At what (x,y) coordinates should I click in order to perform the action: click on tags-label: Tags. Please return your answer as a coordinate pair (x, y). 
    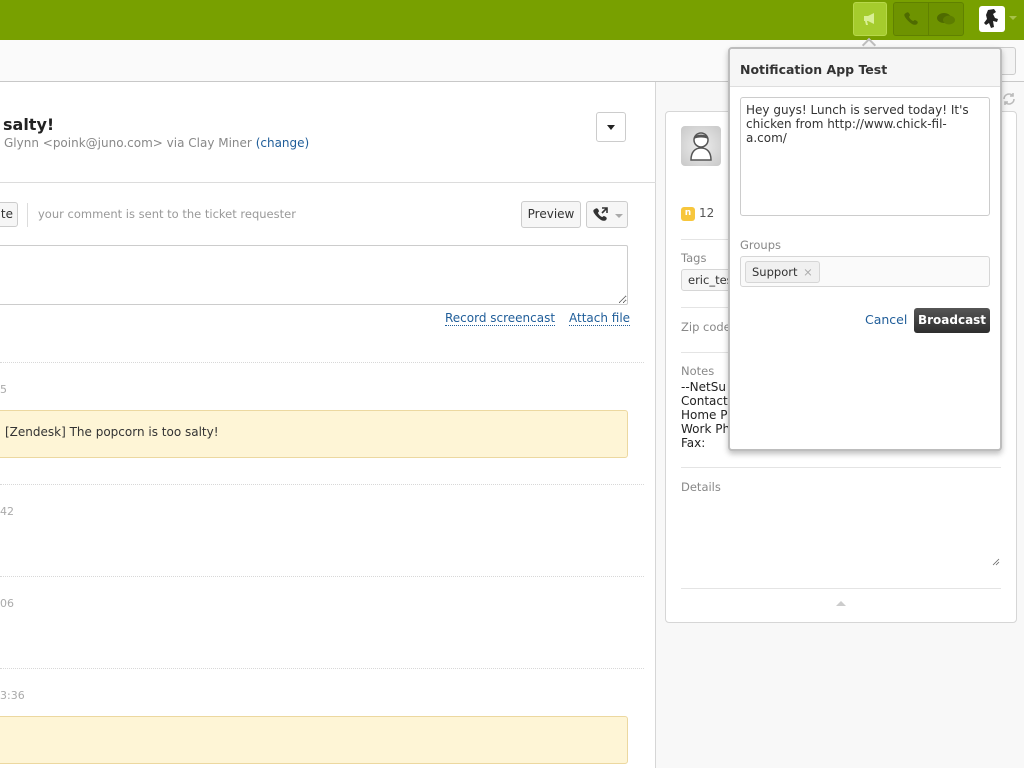
    Looking at the image, I should click on (694, 258).